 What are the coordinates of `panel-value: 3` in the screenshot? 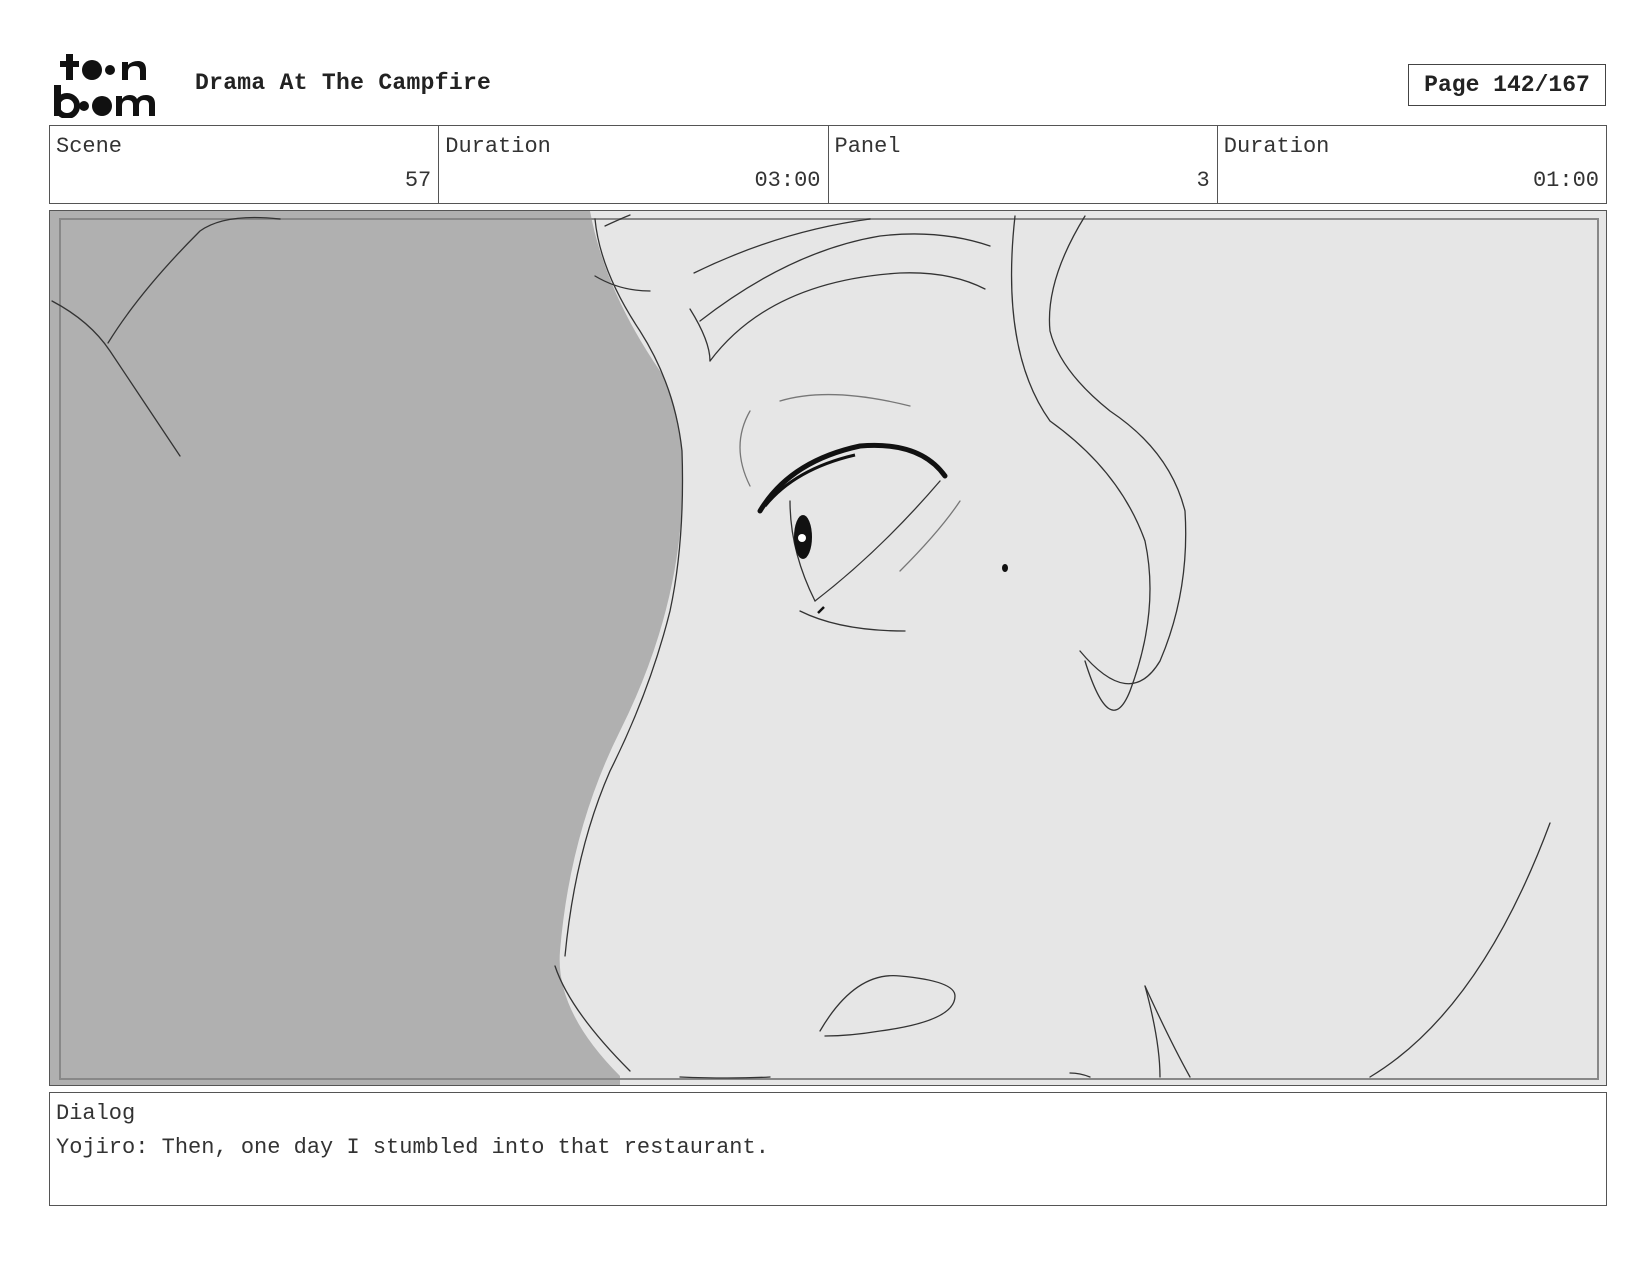 It's located at (1203, 180).